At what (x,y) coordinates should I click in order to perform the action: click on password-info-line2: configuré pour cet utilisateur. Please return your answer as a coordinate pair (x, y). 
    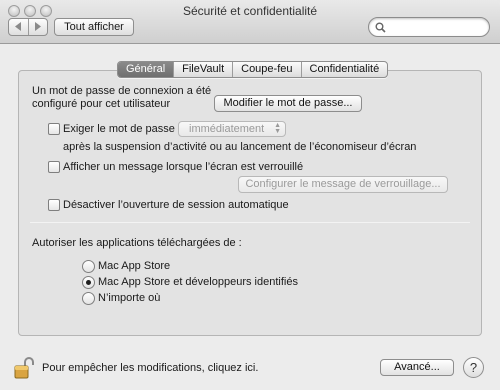
    Looking at the image, I should click on (101, 104).